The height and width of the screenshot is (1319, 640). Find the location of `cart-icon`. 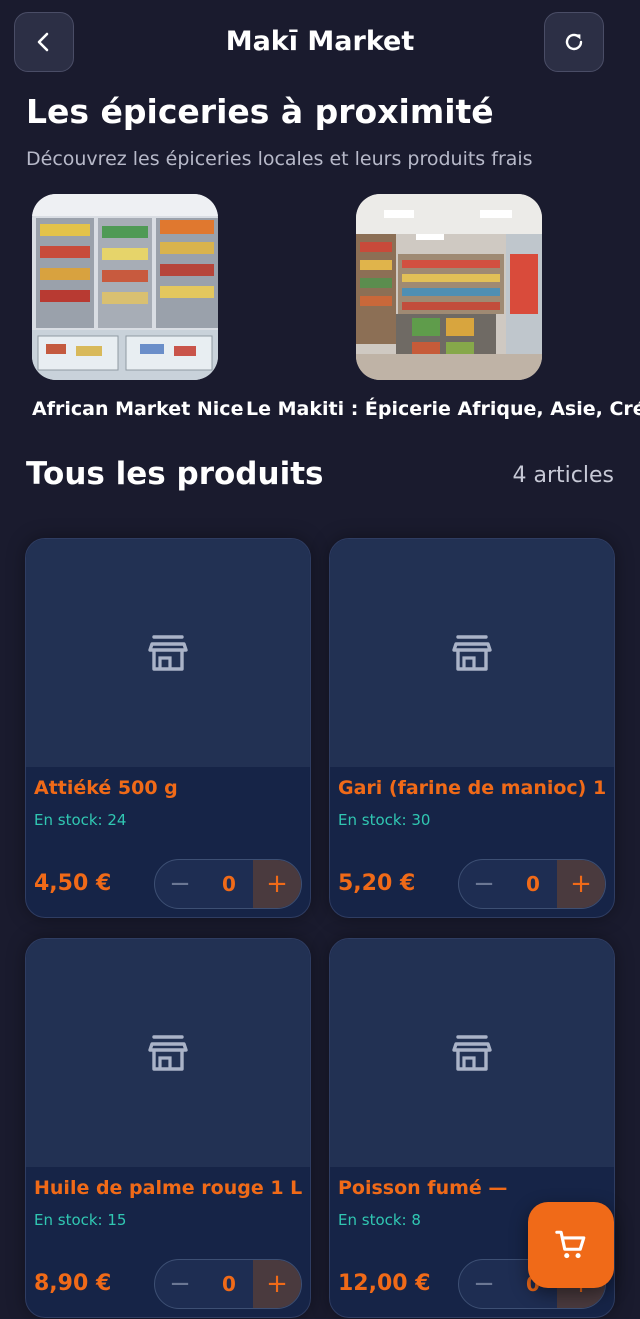

cart-icon is located at coordinates (570, 1244).